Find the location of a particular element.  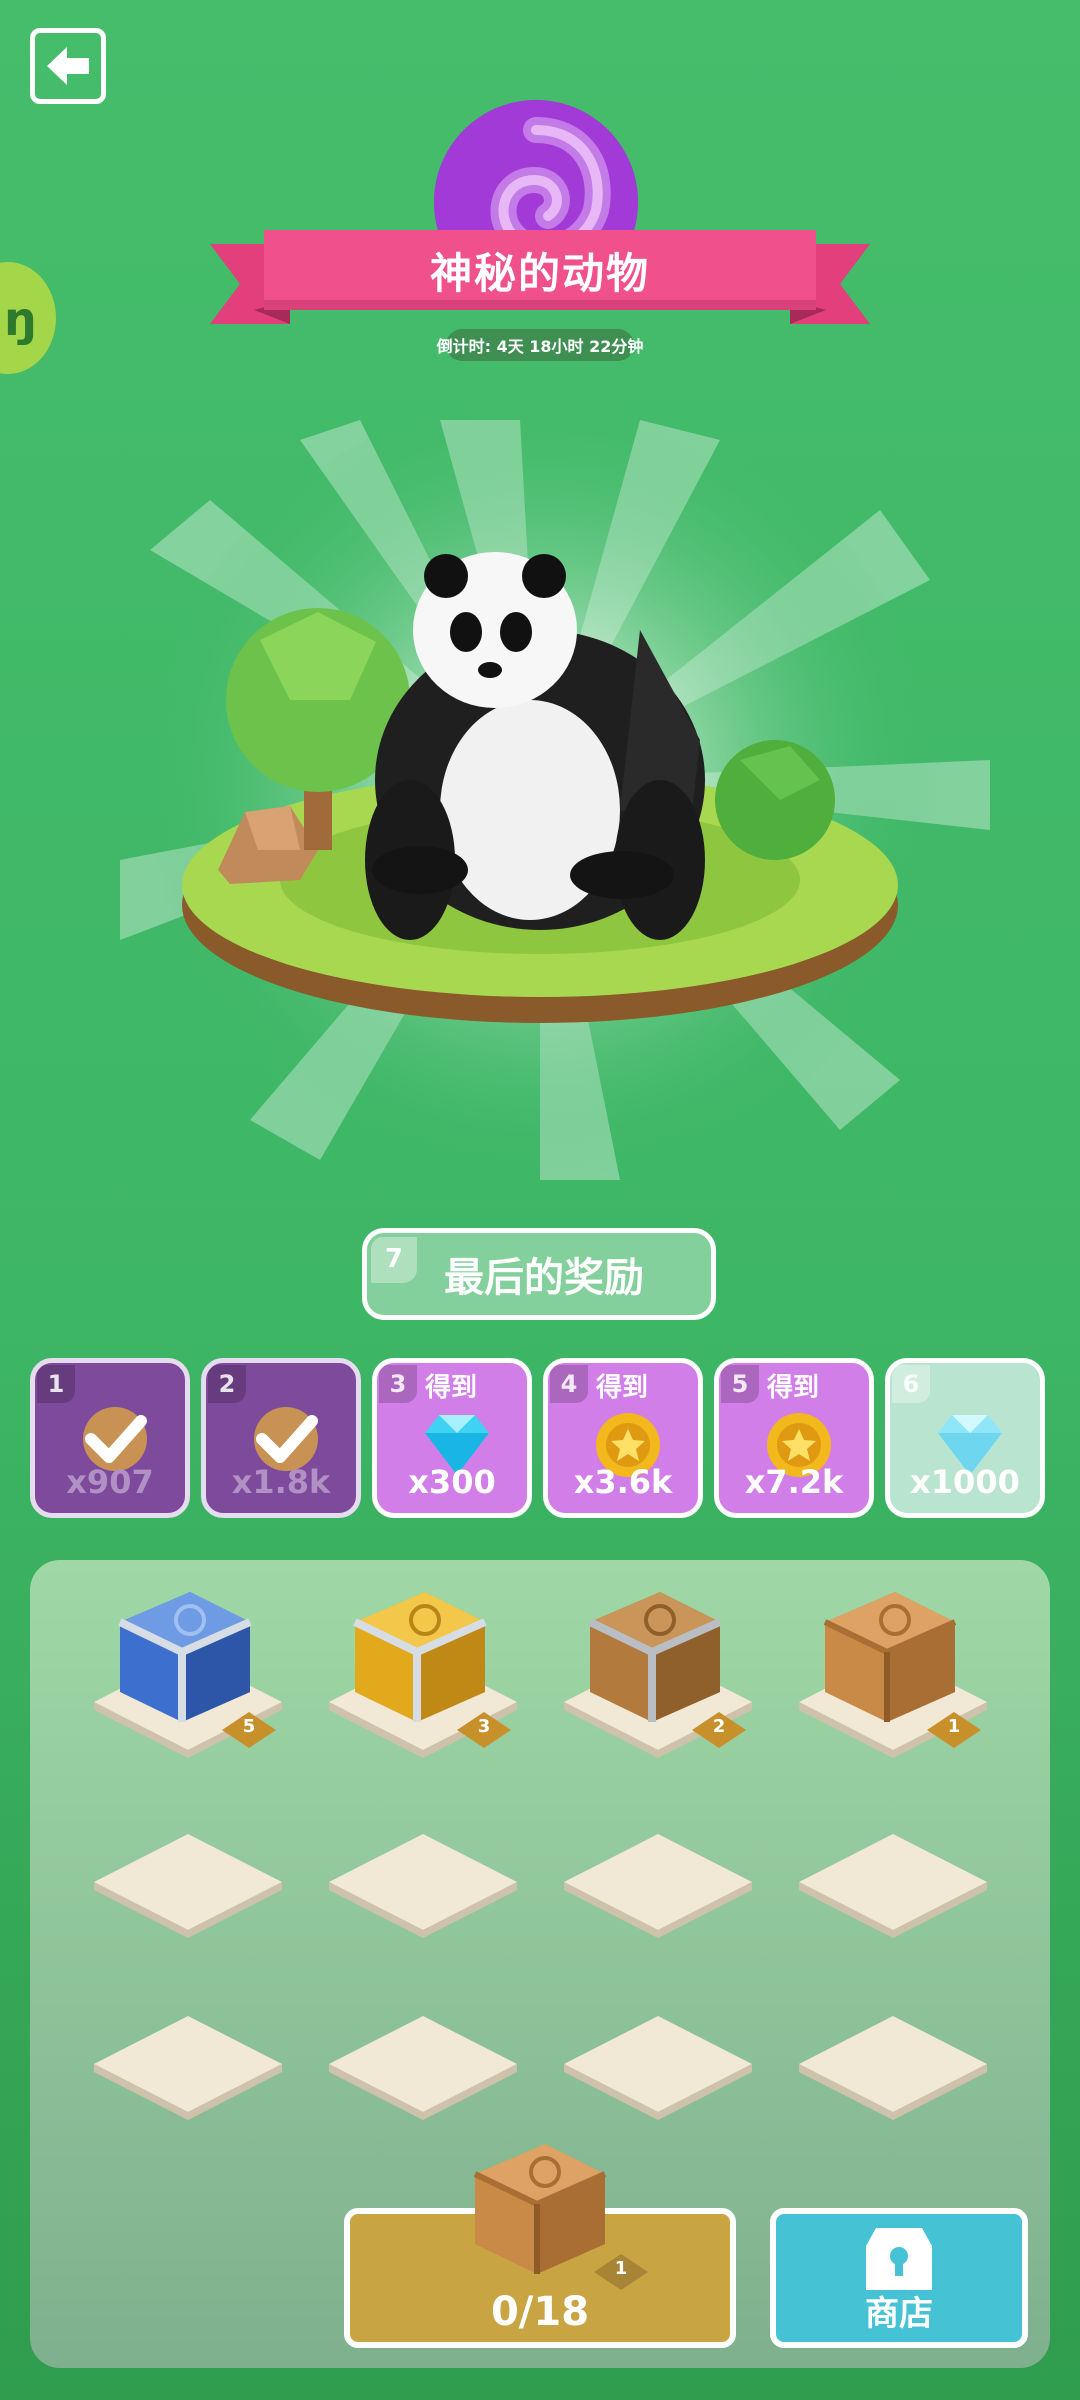

reward-card-4: 4 得到 x3.6k is located at coordinates (623, 1438).